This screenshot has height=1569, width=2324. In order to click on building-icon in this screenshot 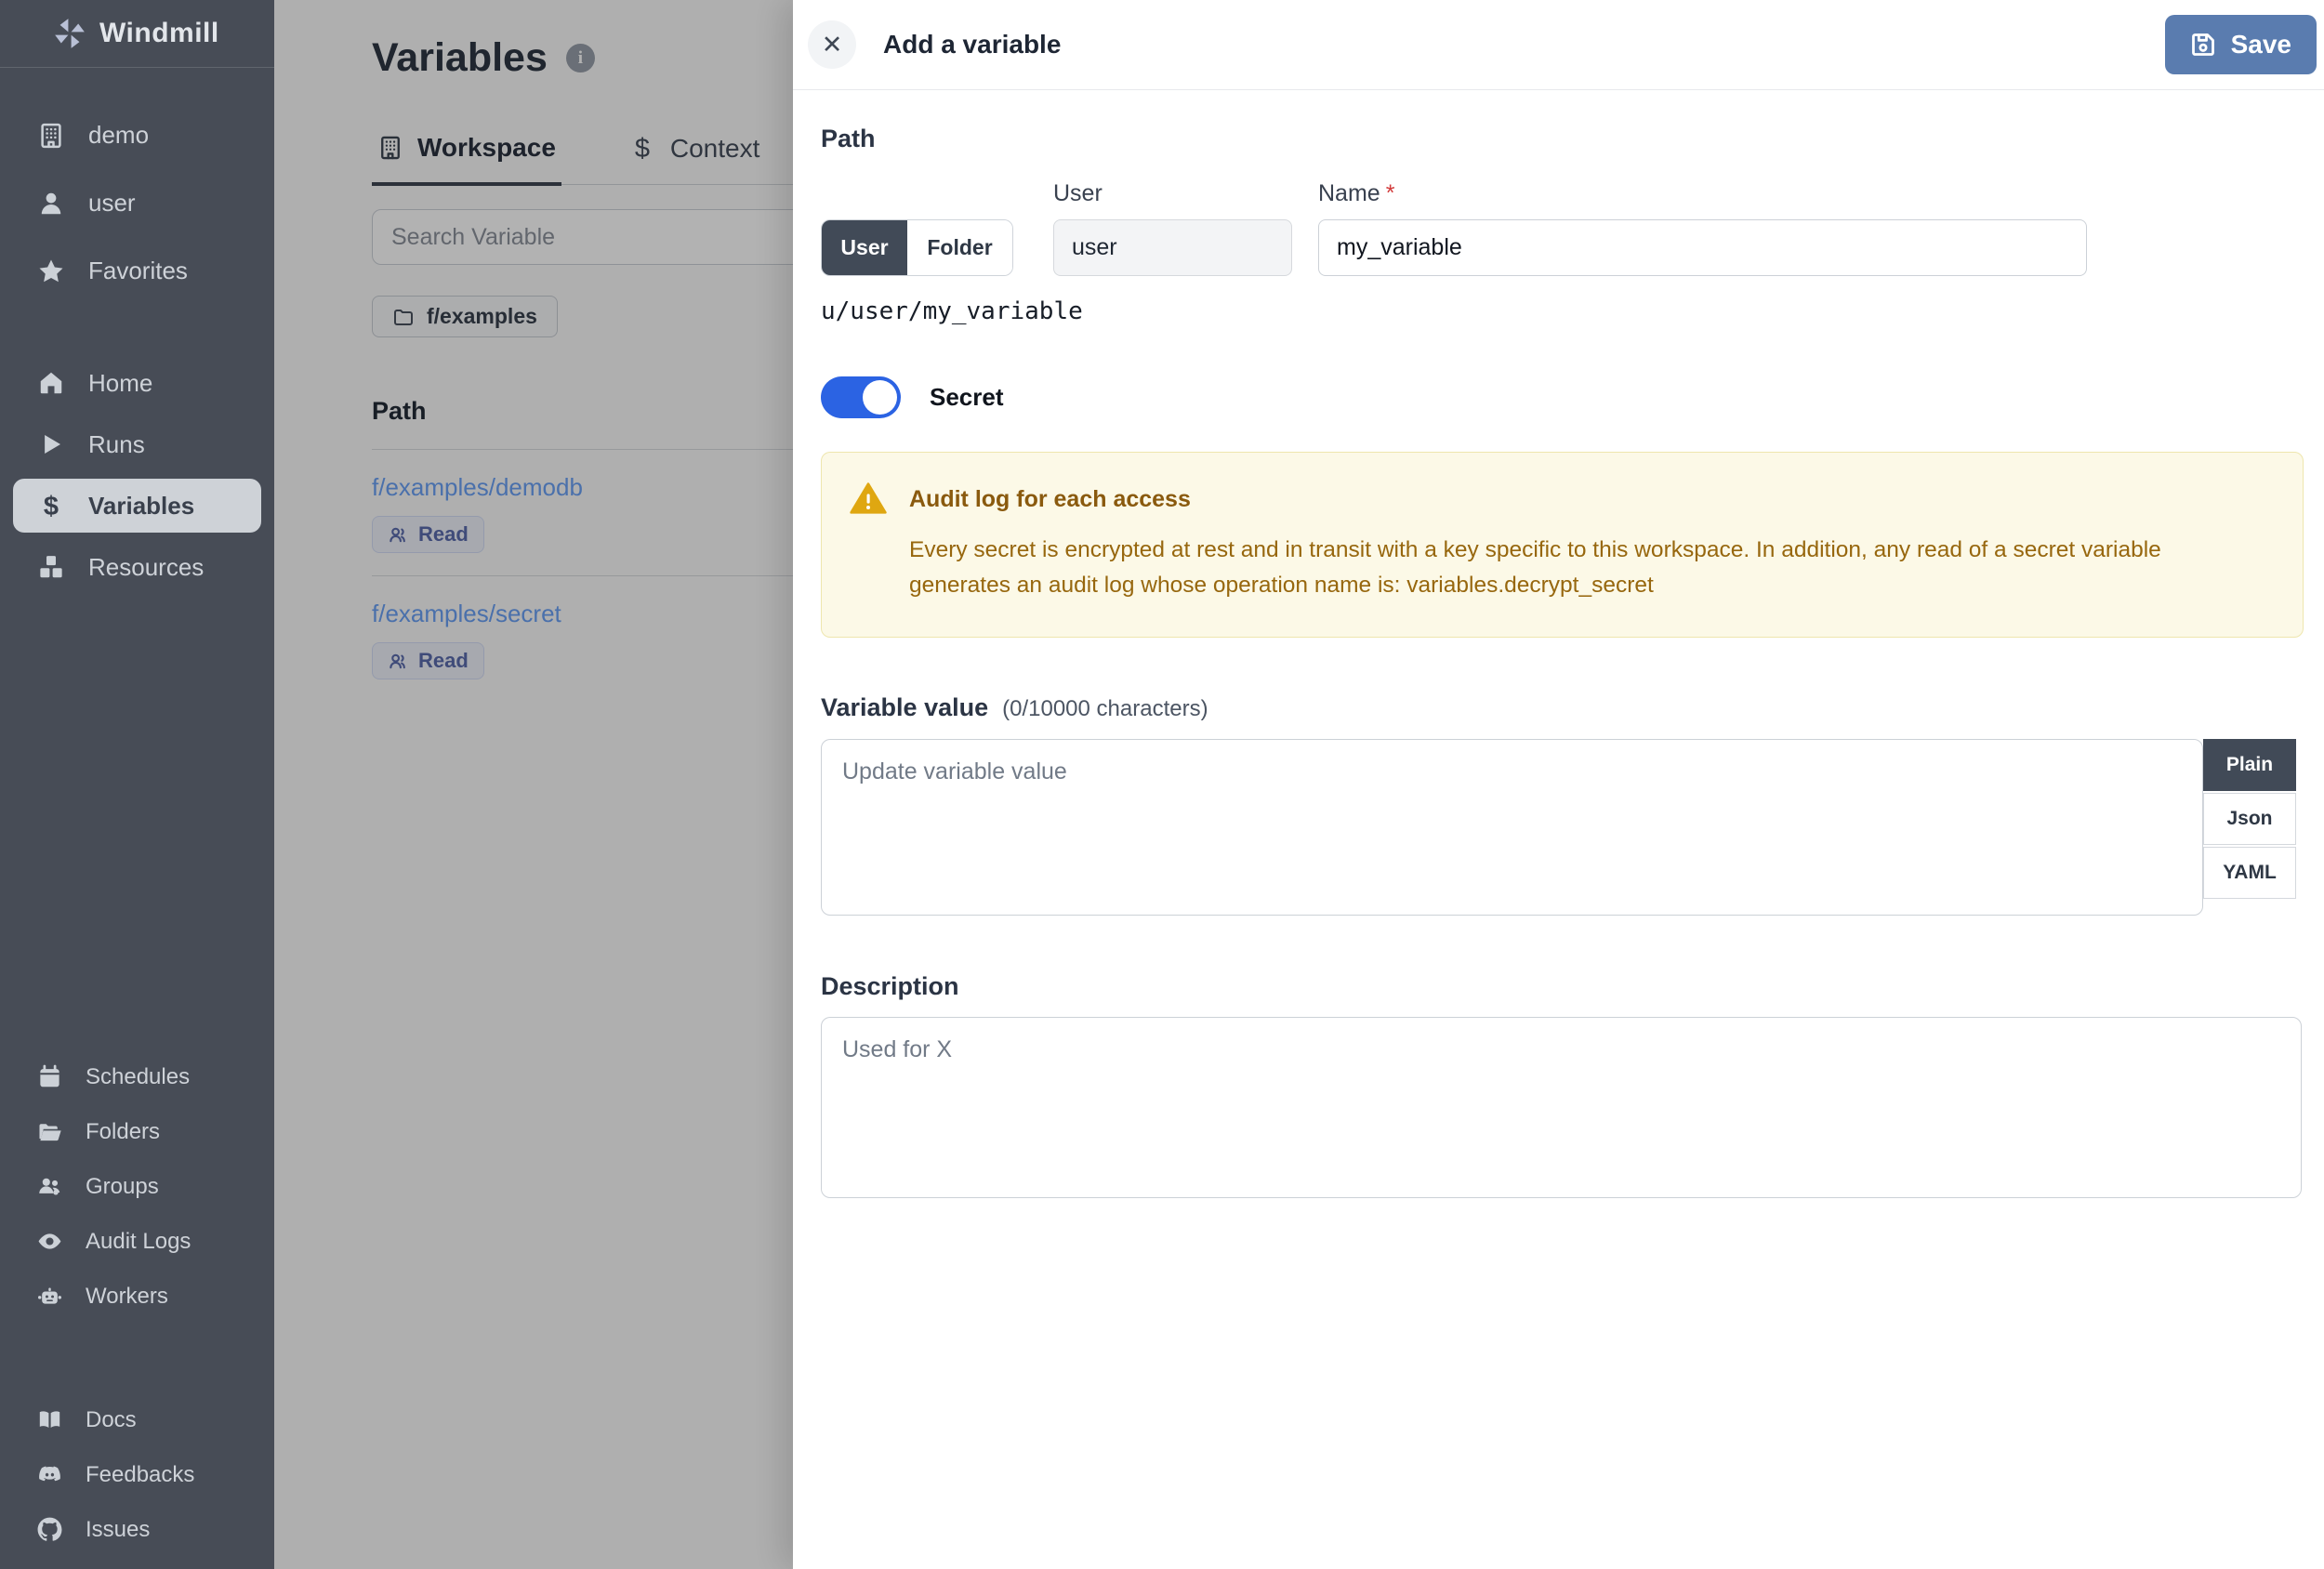, I will do `click(51, 135)`.